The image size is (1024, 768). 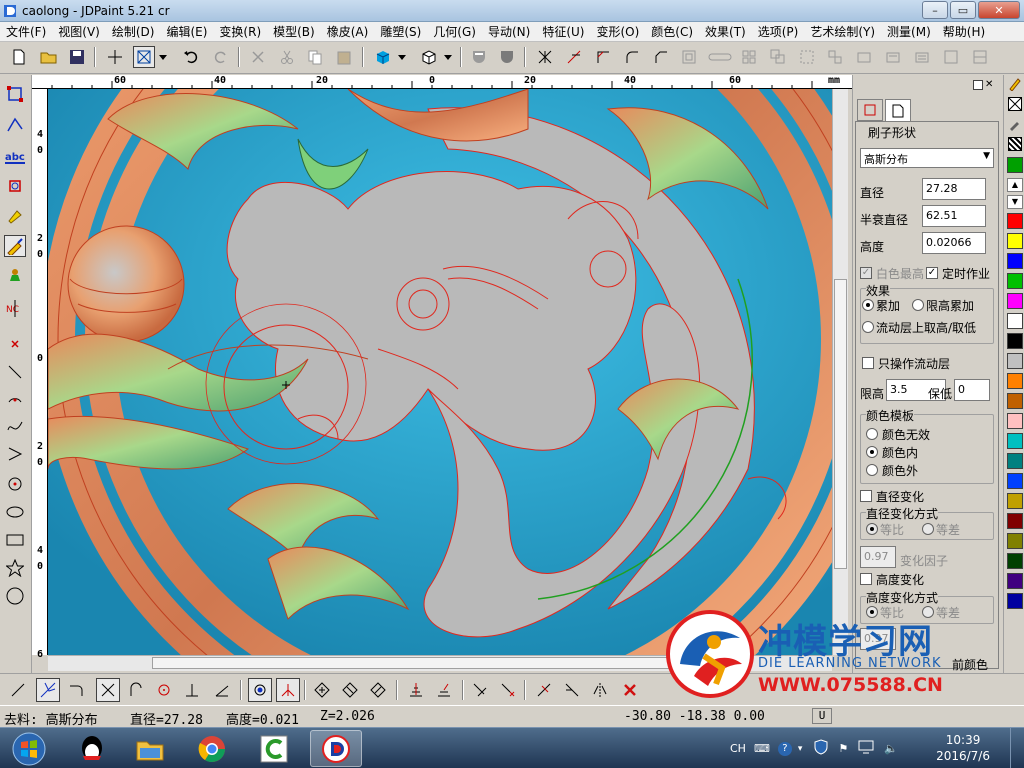 What do you see at coordinates (872, 529) in the screenshot?
I see `diameter-ratio-radio` at bounding box center [872, 529].